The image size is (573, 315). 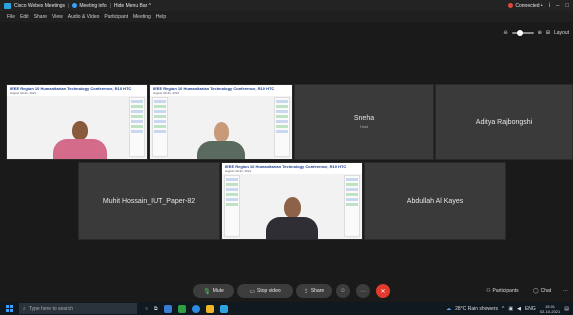 I want to click on task-view-icon: ⧉, so click(x=156, y=309).